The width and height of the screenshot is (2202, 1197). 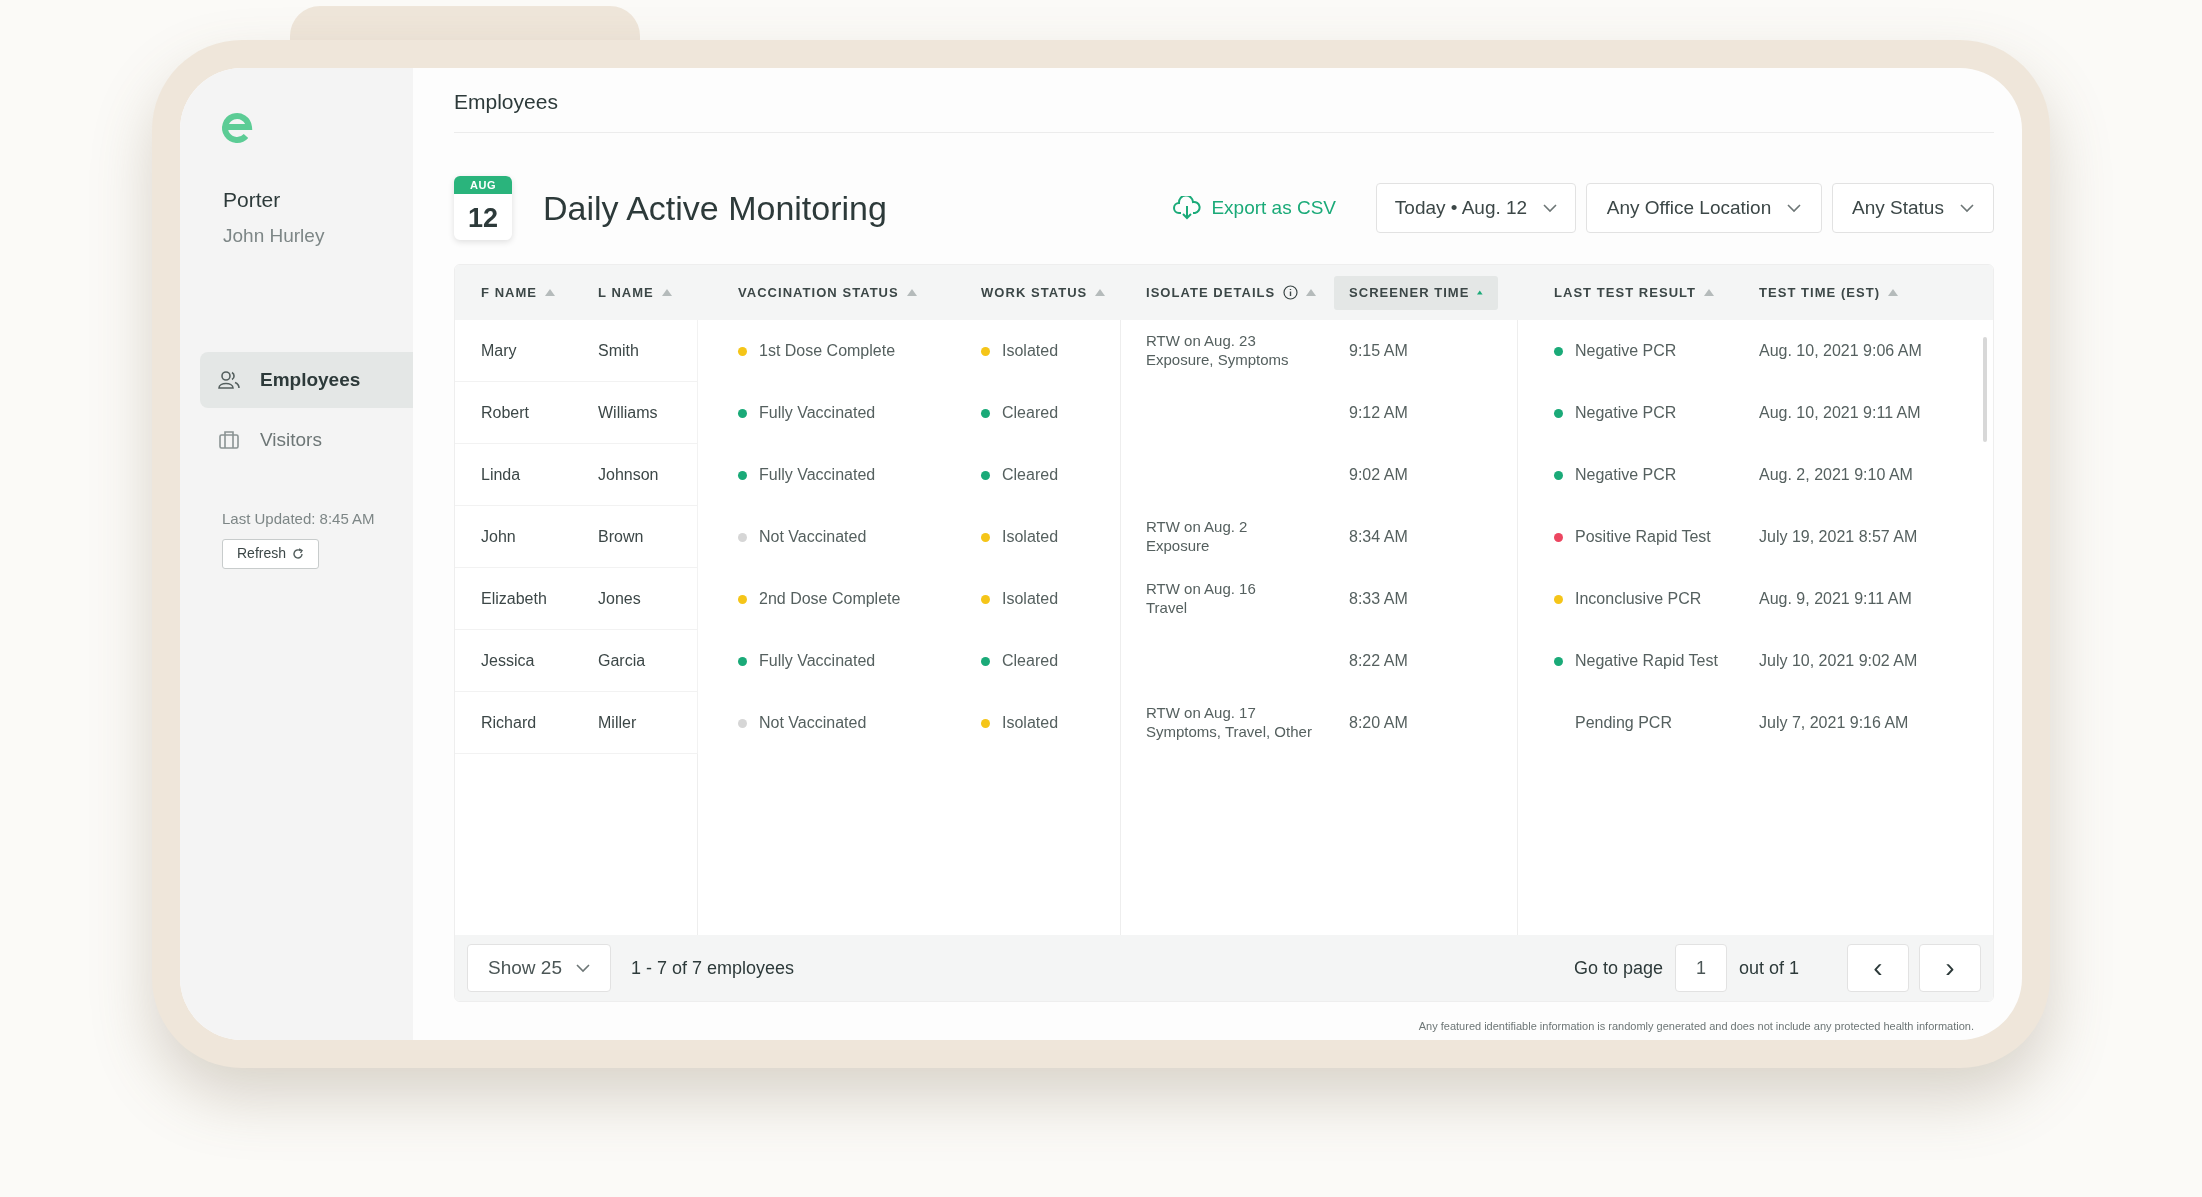 What do you see at coordinates (1836, 475) in the screenshot?
I see `test-time: Aug. 2, 2021 9:10 AM` at bounding box center [1836, 475].